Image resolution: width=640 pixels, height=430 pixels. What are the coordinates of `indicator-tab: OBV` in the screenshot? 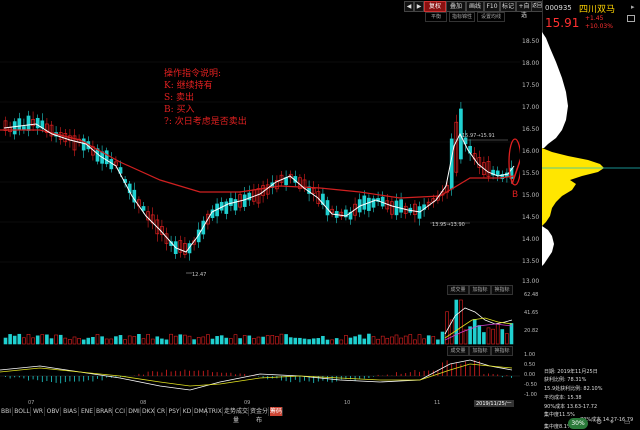 It's located at (53, 411).